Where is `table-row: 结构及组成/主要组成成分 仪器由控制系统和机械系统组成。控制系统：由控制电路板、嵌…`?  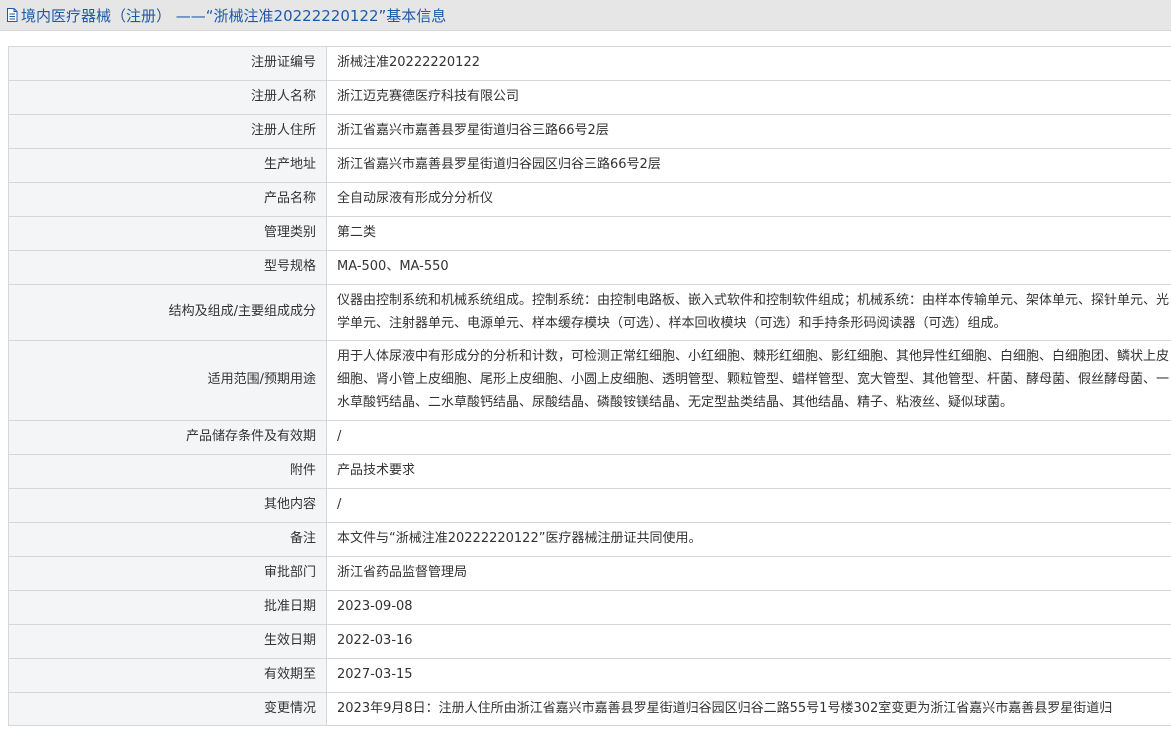 table-row: 结构及组成/主要组成成分 仪器由控制系统和机械系统组成。控制系统：由控制电路板、嵌… is located at coordinates (589, 312).